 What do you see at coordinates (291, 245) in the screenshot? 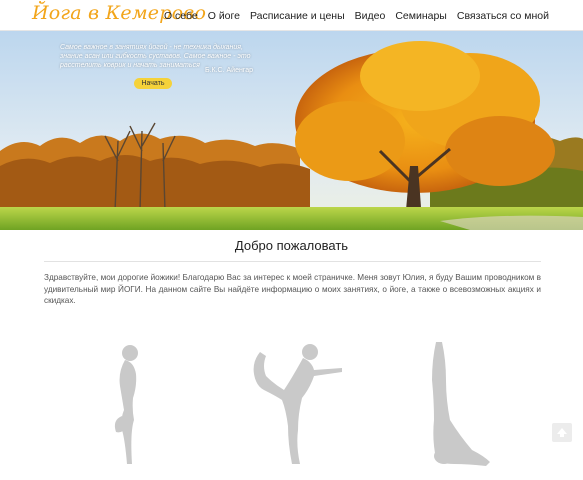
I see `page-title: Добро пожаловать` at bounding box center [291, 245].